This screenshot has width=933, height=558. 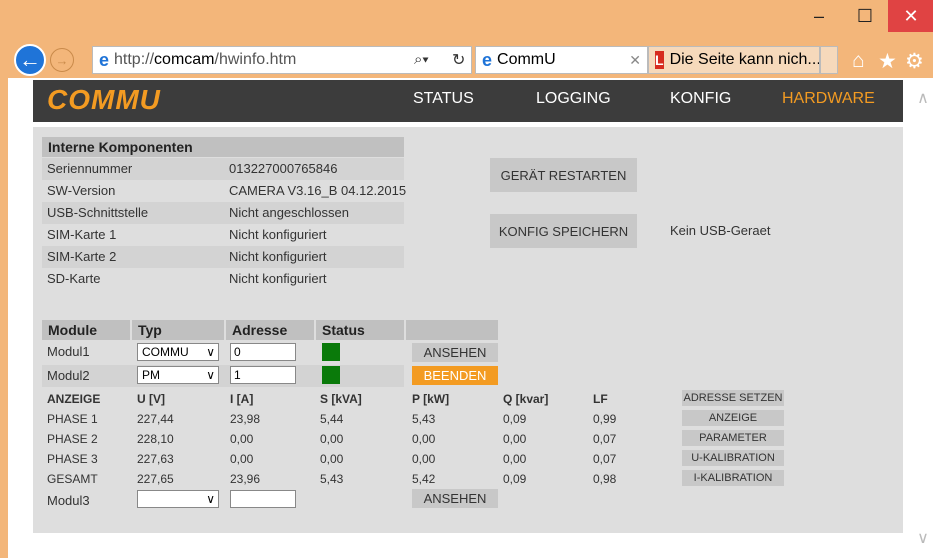 I want to click on url-path: /hwinfo.htm, so click(x=255, y=59).